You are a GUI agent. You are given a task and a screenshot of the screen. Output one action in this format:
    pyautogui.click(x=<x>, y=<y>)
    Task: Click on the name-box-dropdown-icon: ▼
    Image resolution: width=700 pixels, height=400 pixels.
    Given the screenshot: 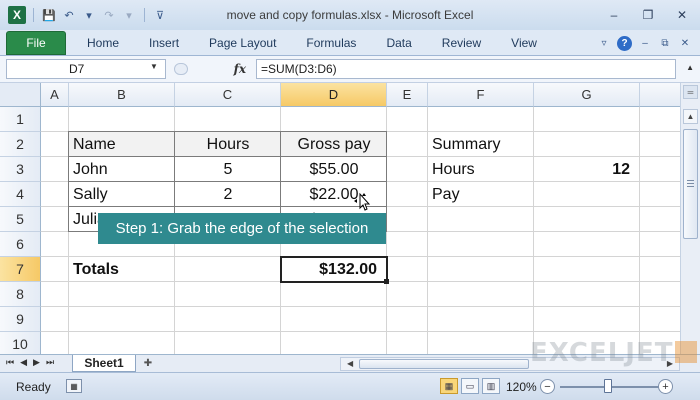 What is the action you would take?
    pyautogui.click(x=154, y=66)
    